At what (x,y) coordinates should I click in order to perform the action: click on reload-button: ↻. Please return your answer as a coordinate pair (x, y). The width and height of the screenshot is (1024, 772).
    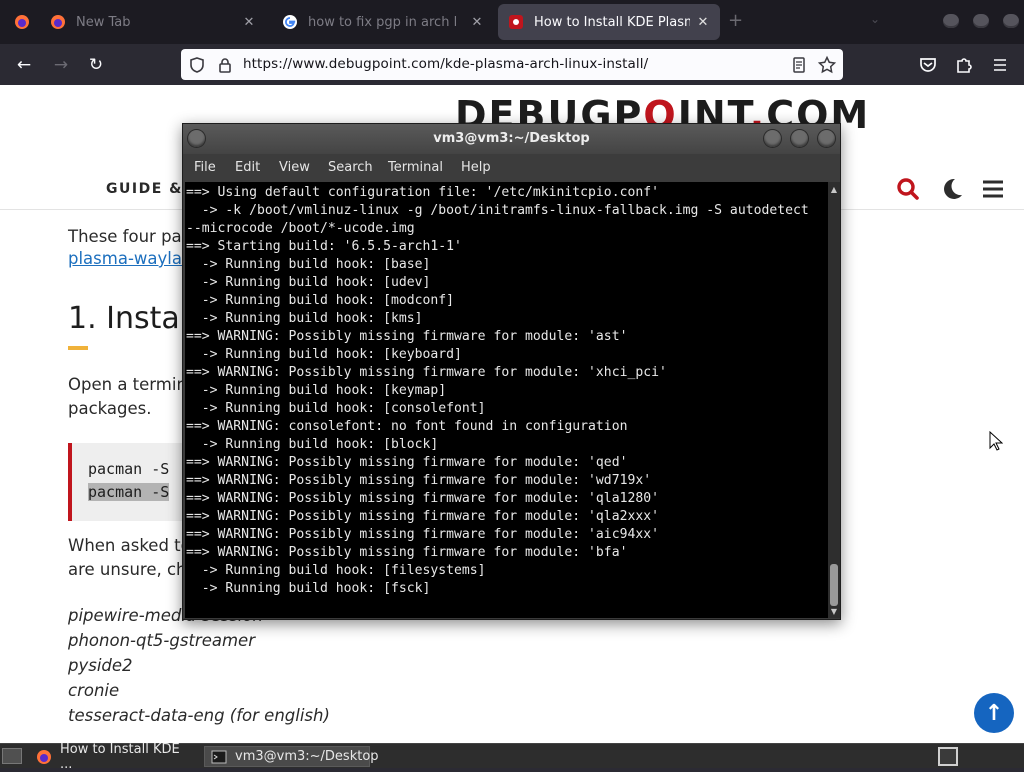
    Looking at the image, I should click on (96, 65).